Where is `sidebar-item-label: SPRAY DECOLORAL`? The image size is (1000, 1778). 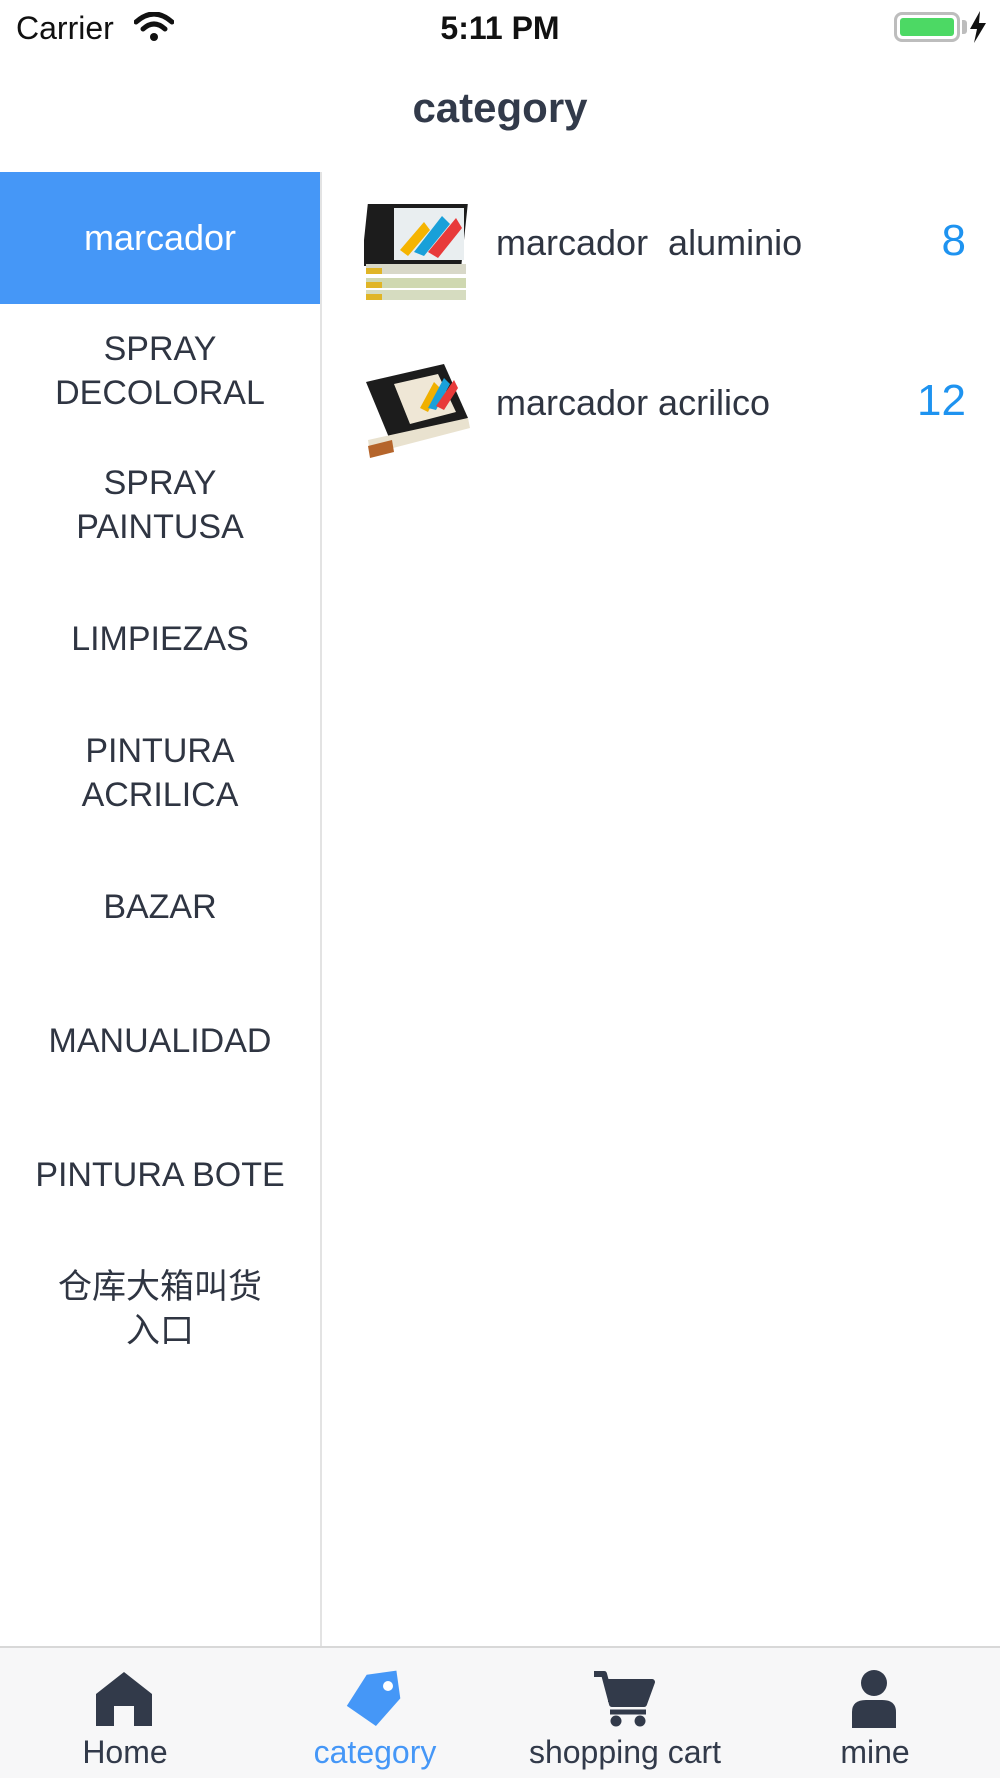
sidebar-item-label: SPRAY DECOLORAL is located at coordinates (160, 371).